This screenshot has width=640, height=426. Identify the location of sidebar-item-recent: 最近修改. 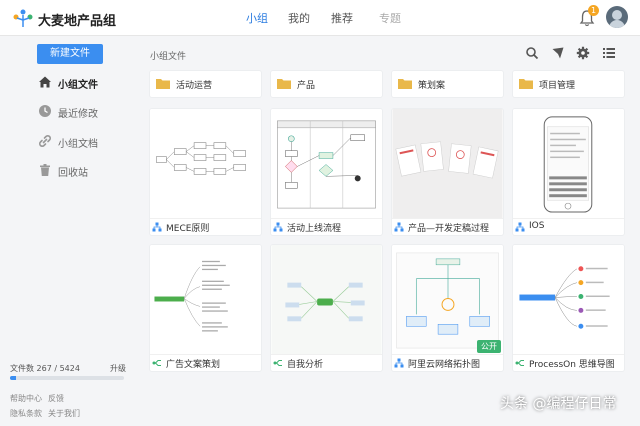
(88, 112).